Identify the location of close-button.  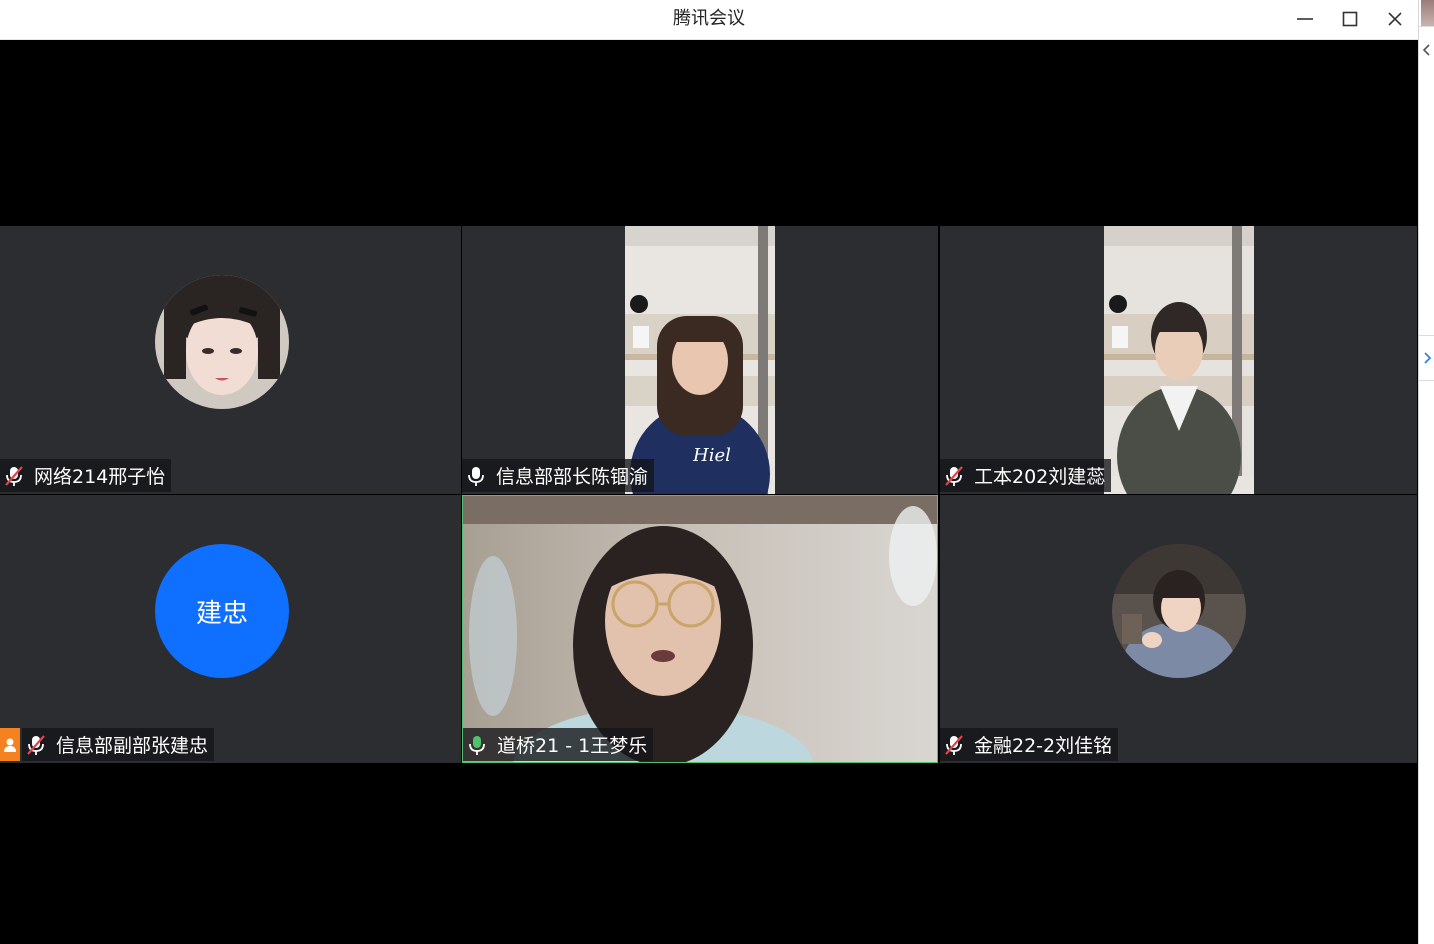
(1395, 19).